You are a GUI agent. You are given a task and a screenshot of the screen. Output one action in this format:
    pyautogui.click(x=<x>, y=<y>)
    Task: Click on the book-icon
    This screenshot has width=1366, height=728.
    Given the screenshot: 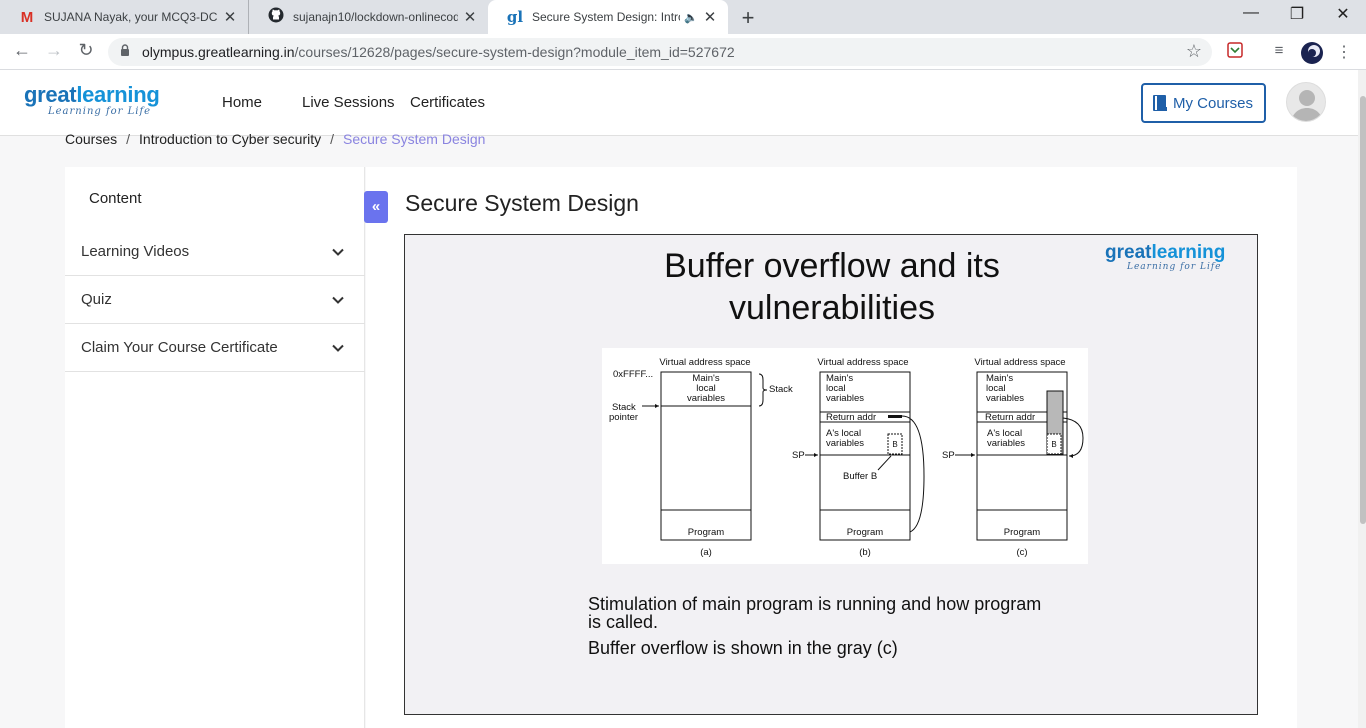 What is the action you would take?
    pyautogui.click(x=1160, y=103)
    